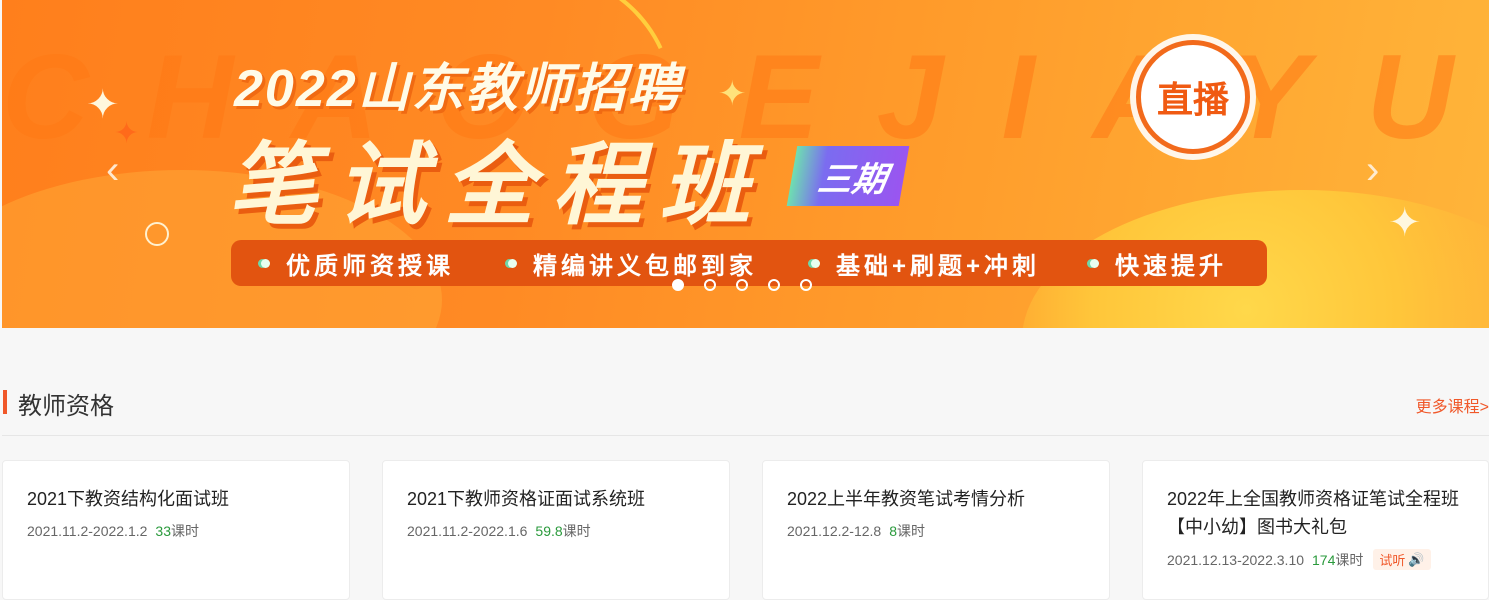  Describe the element at coordinates (893, 531) in the screenshot. I see `course-lessons: 8` at that location.